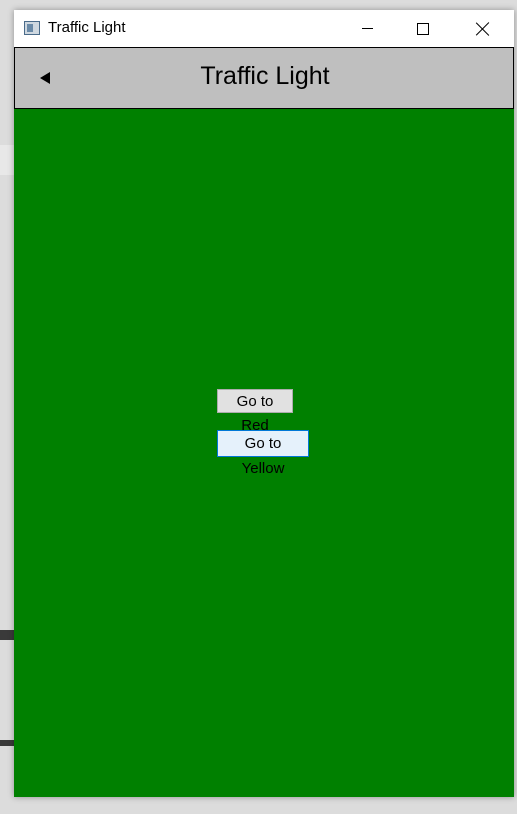  I want to click on page-title: Traffic Light, so click(265, 76).